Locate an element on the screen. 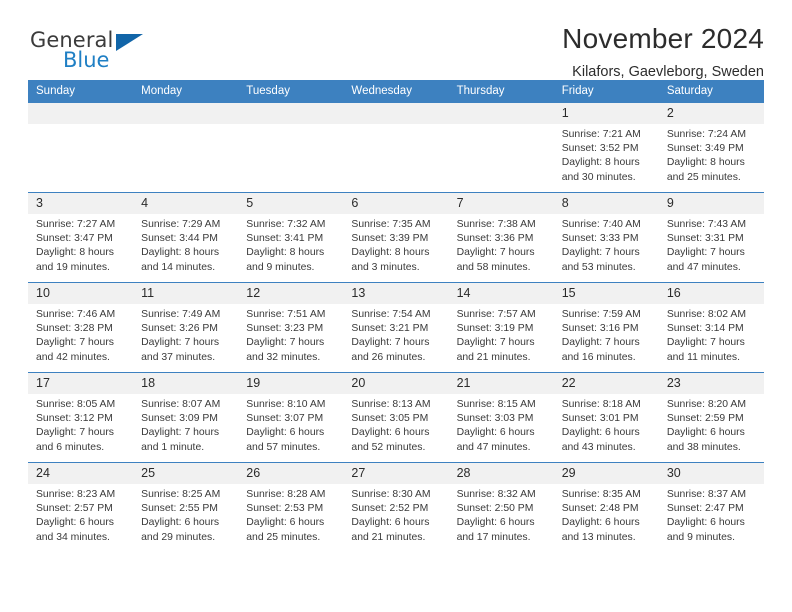  daylight-text-line2: and 9 minutes. is located at coordinates (280, 267).